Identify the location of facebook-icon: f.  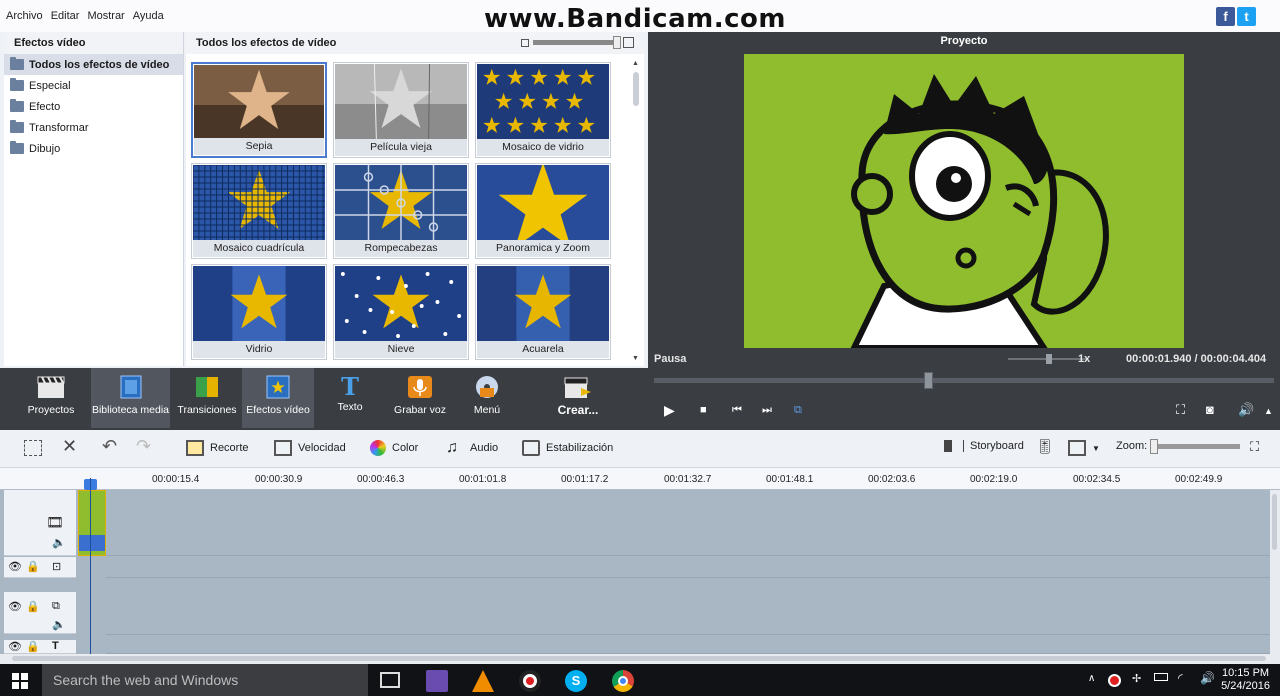
(1225, 16).